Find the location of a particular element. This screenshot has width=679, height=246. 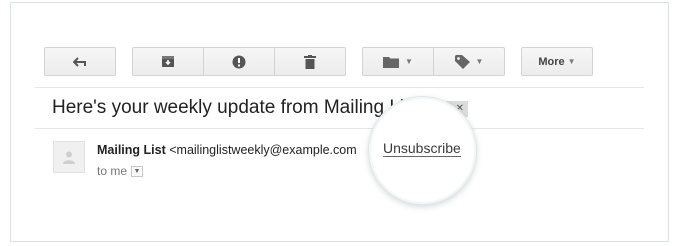

archive-button is located at coordinates (168, 61).